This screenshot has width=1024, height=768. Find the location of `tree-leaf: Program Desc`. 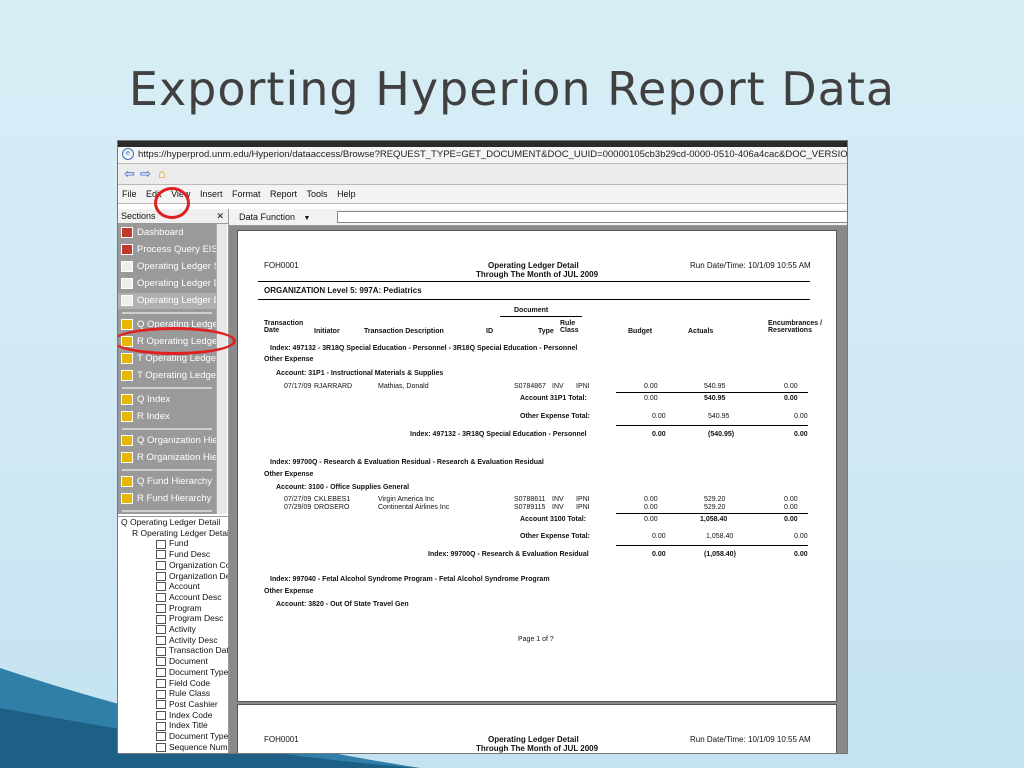

tree-leaf: Program Desc is located at coordinates (173, 618).